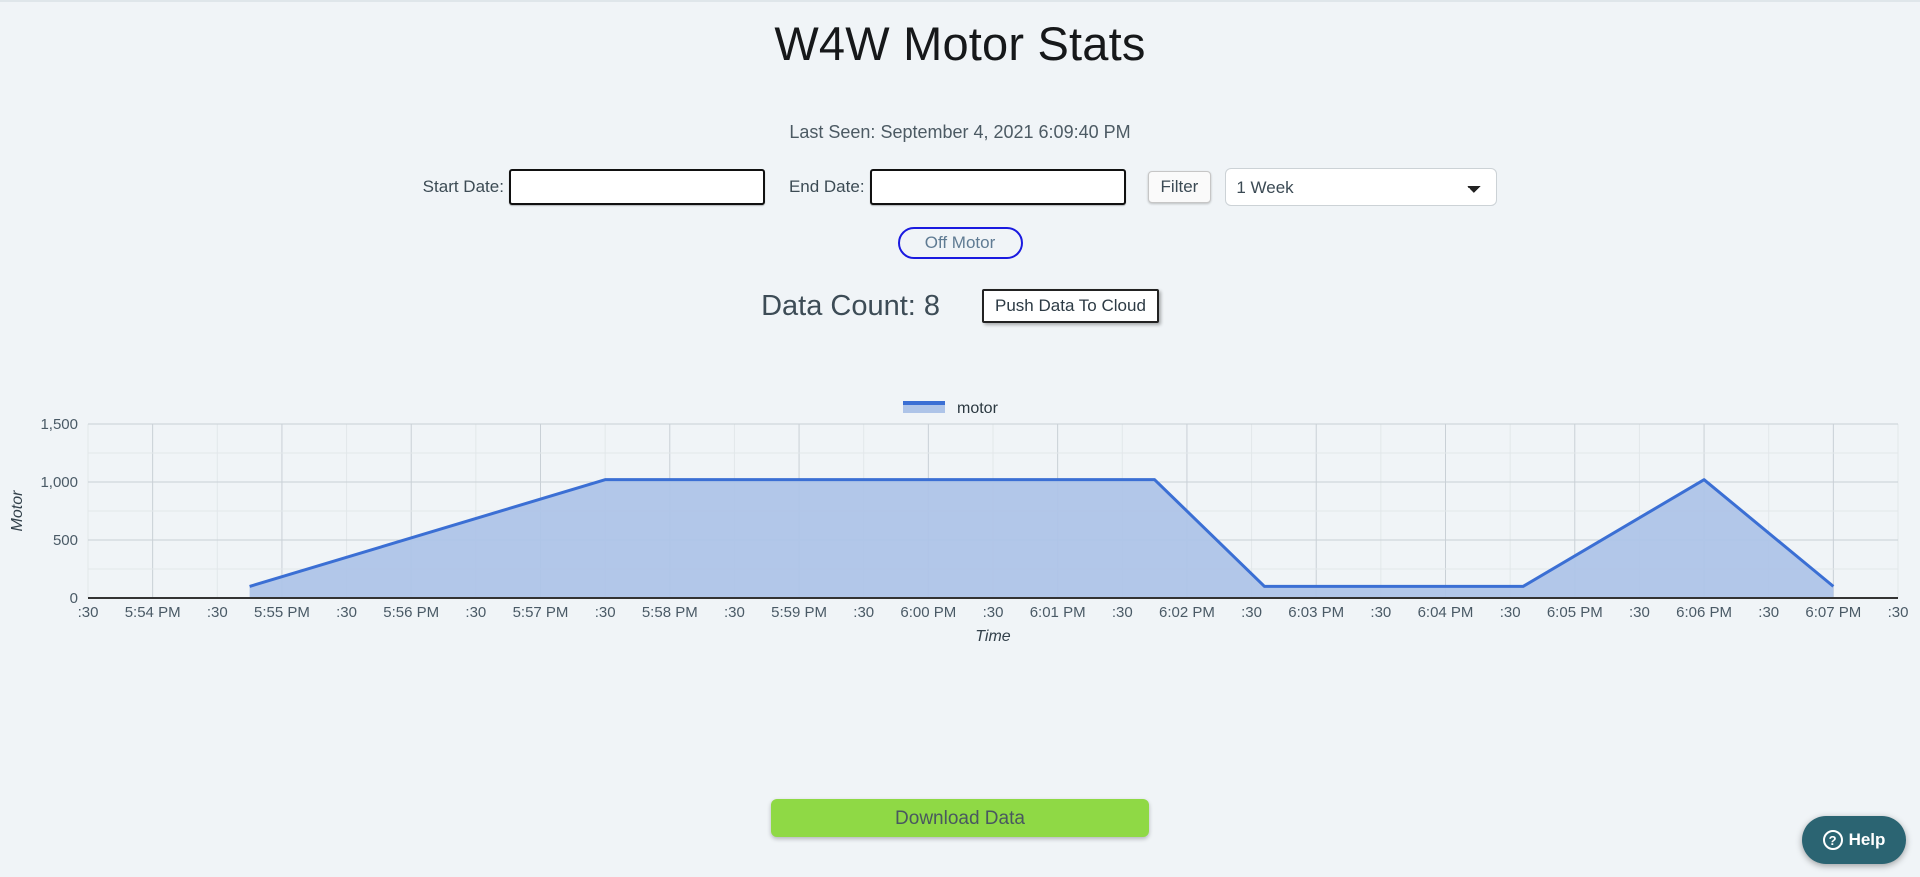 The height and width of the screenshot is (877, 1920). I want to click on svg-text: 5:56 PM, so click(411, 612).